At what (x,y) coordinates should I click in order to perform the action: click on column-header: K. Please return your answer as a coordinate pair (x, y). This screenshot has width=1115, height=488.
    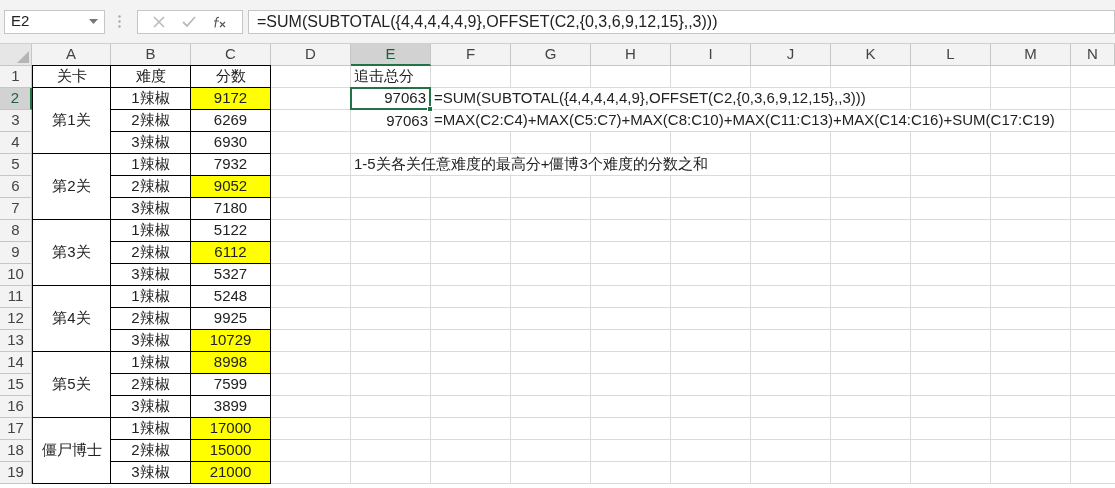
    Looking at the image, I should click on (871, 55).